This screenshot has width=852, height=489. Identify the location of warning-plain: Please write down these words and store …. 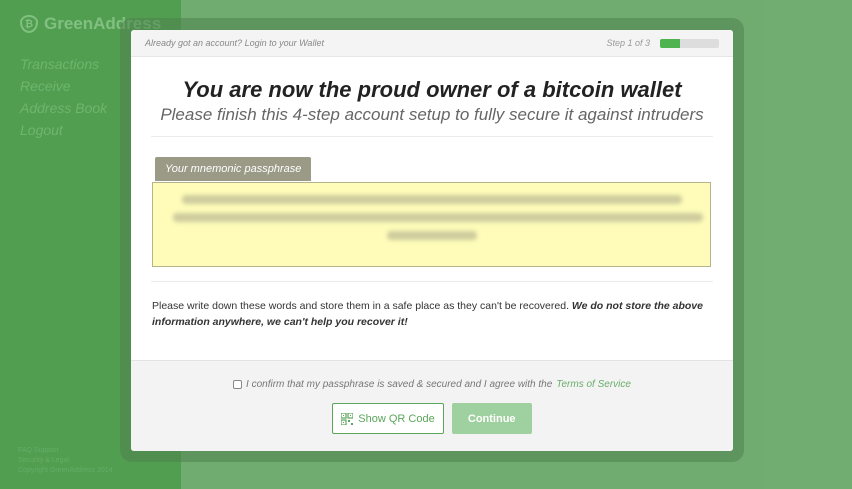
(362, 306).